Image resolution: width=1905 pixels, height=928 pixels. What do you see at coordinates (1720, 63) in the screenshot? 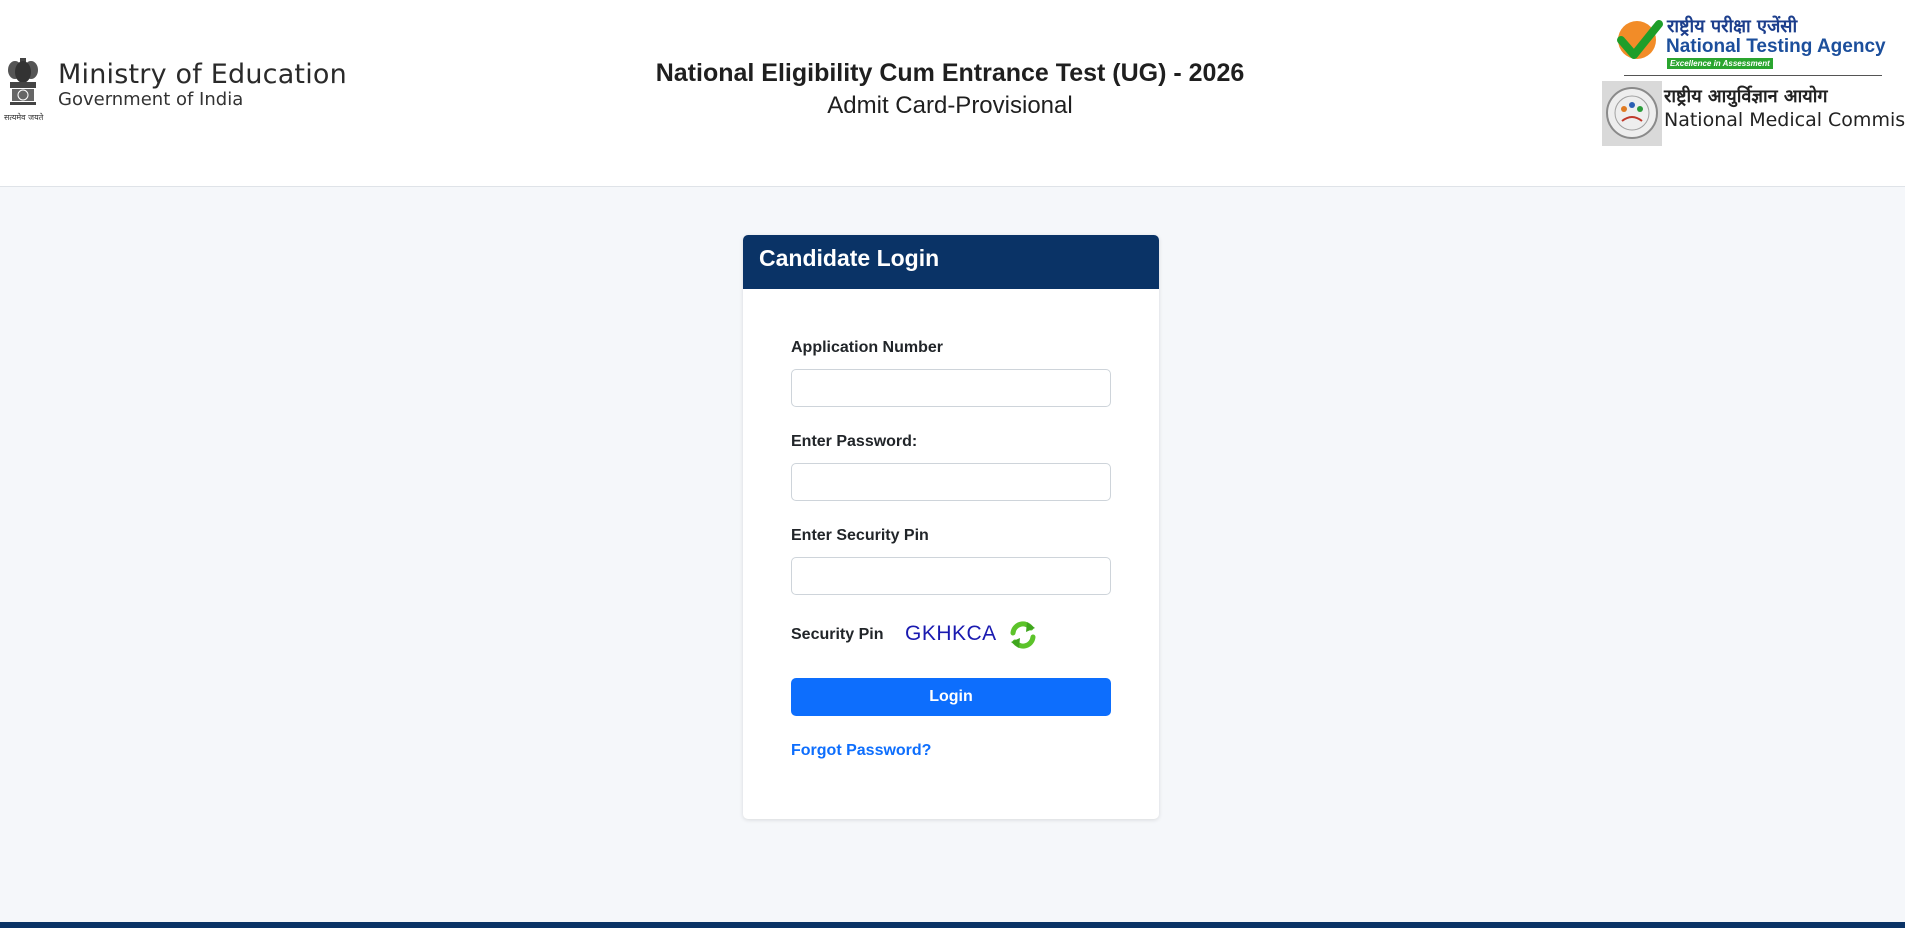
I see `nta-tagline: Excellence in Assessment` at bounding box center [1720, 63].